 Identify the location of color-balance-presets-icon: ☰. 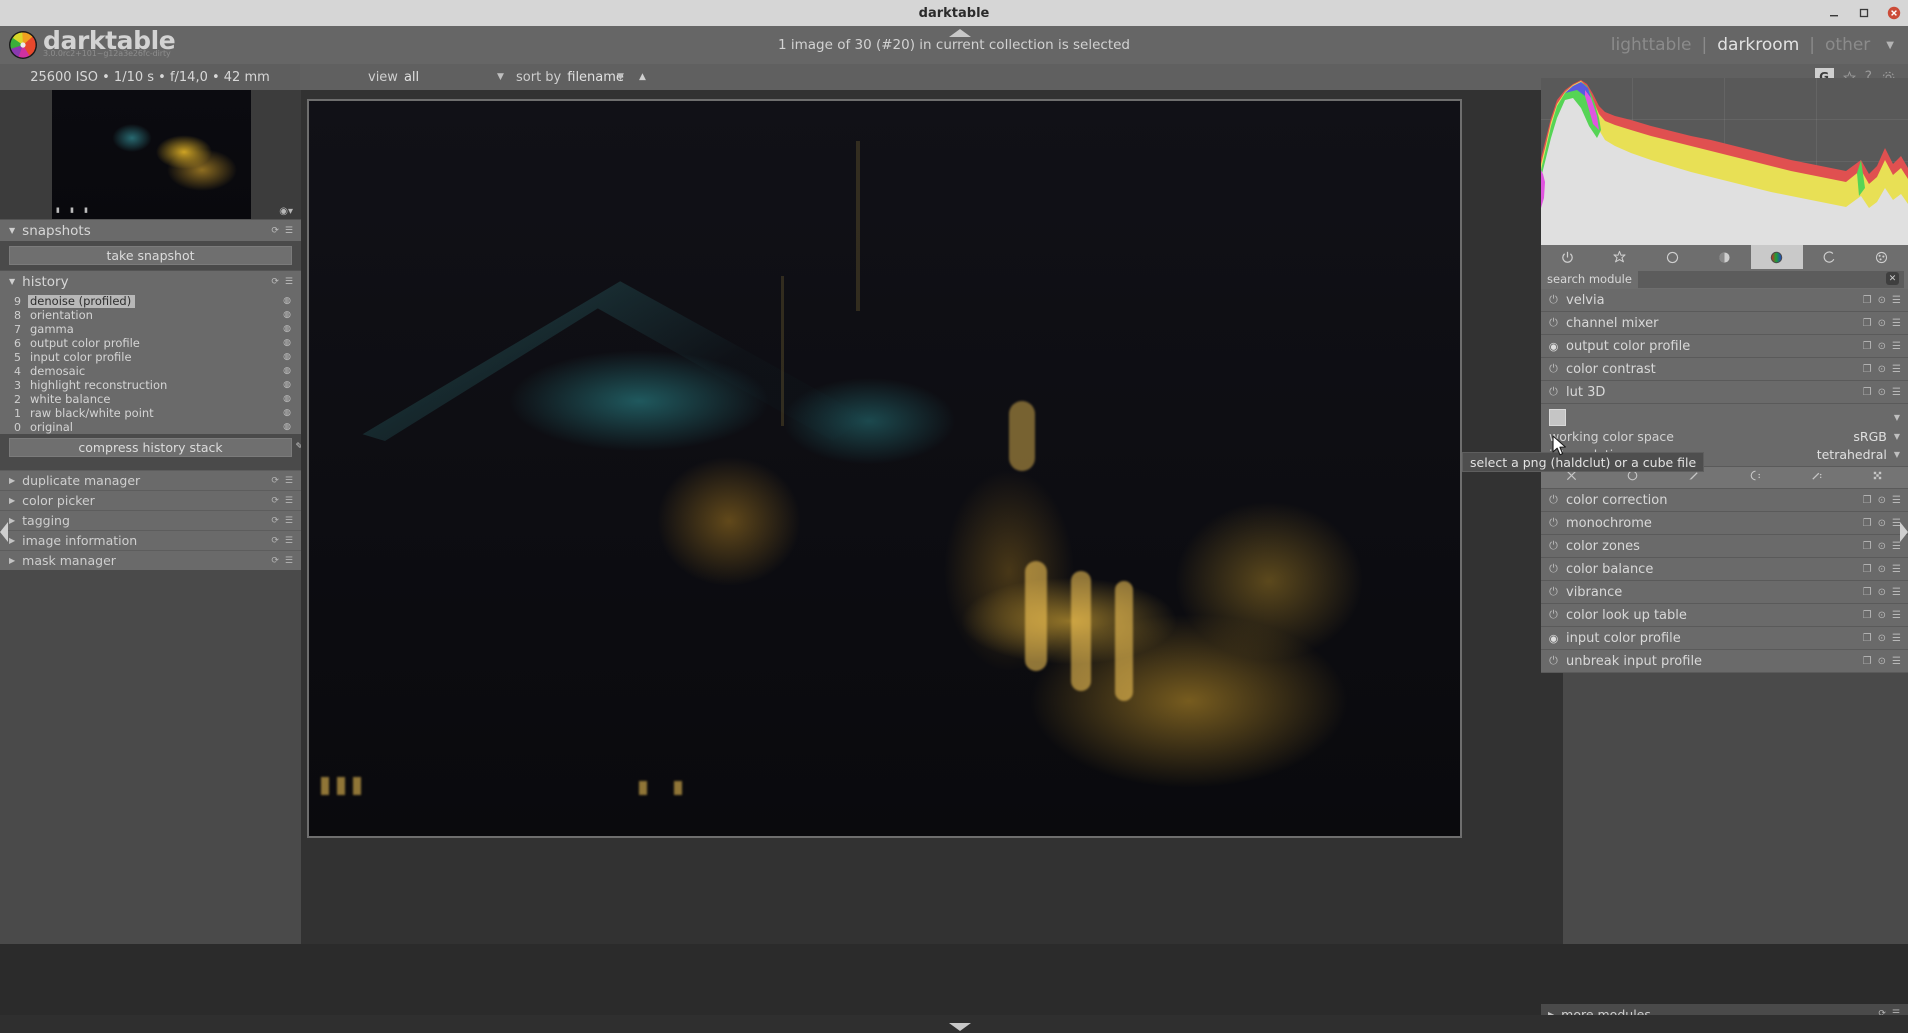
(1896, 569).